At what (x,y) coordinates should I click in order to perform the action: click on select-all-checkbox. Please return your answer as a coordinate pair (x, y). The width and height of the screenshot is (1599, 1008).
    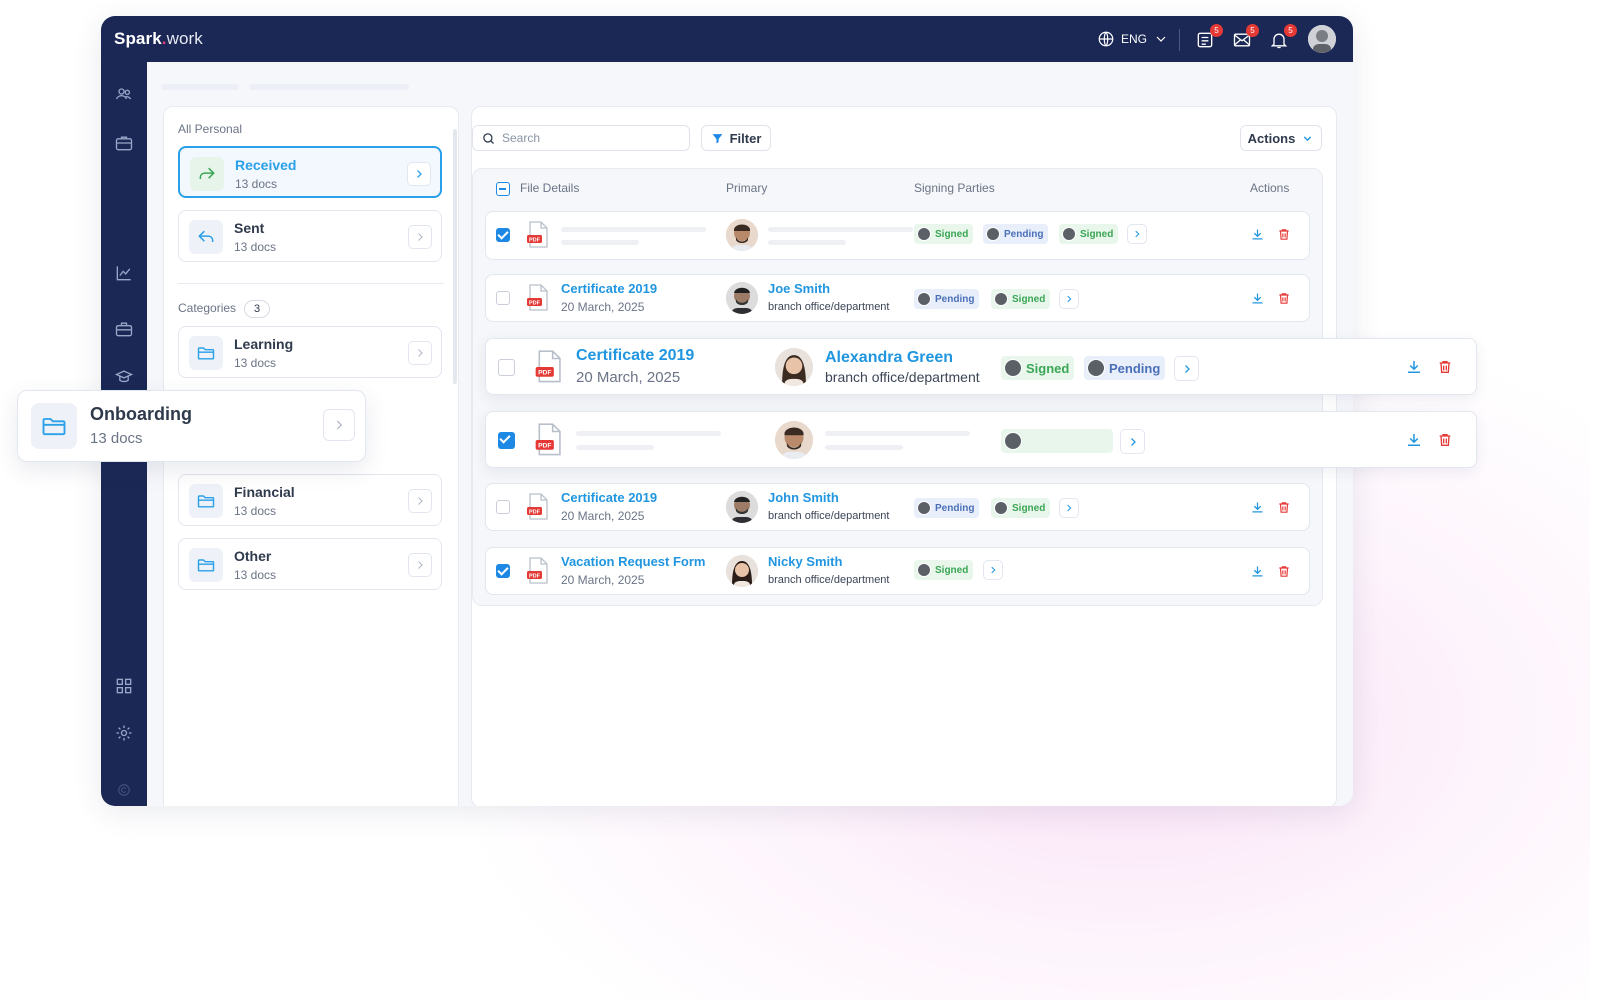
    Looking at the image, I should click on (503, 189).